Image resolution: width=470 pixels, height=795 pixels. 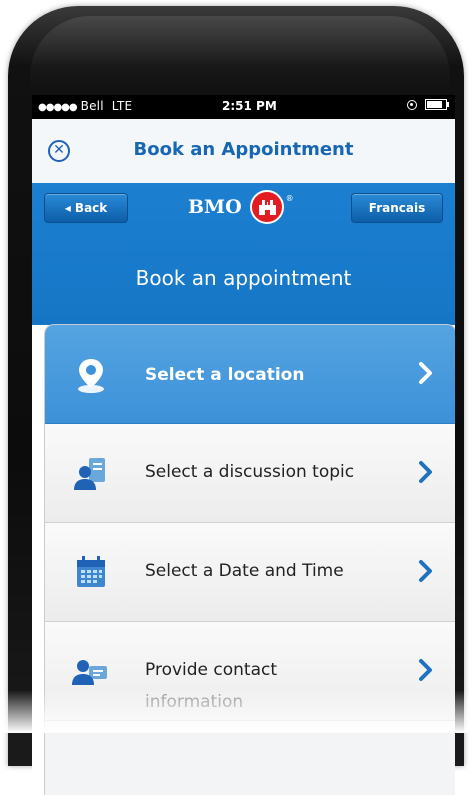 I want to click on title-bar: ✕ Book an Appointment, so click(x=243, y=151).